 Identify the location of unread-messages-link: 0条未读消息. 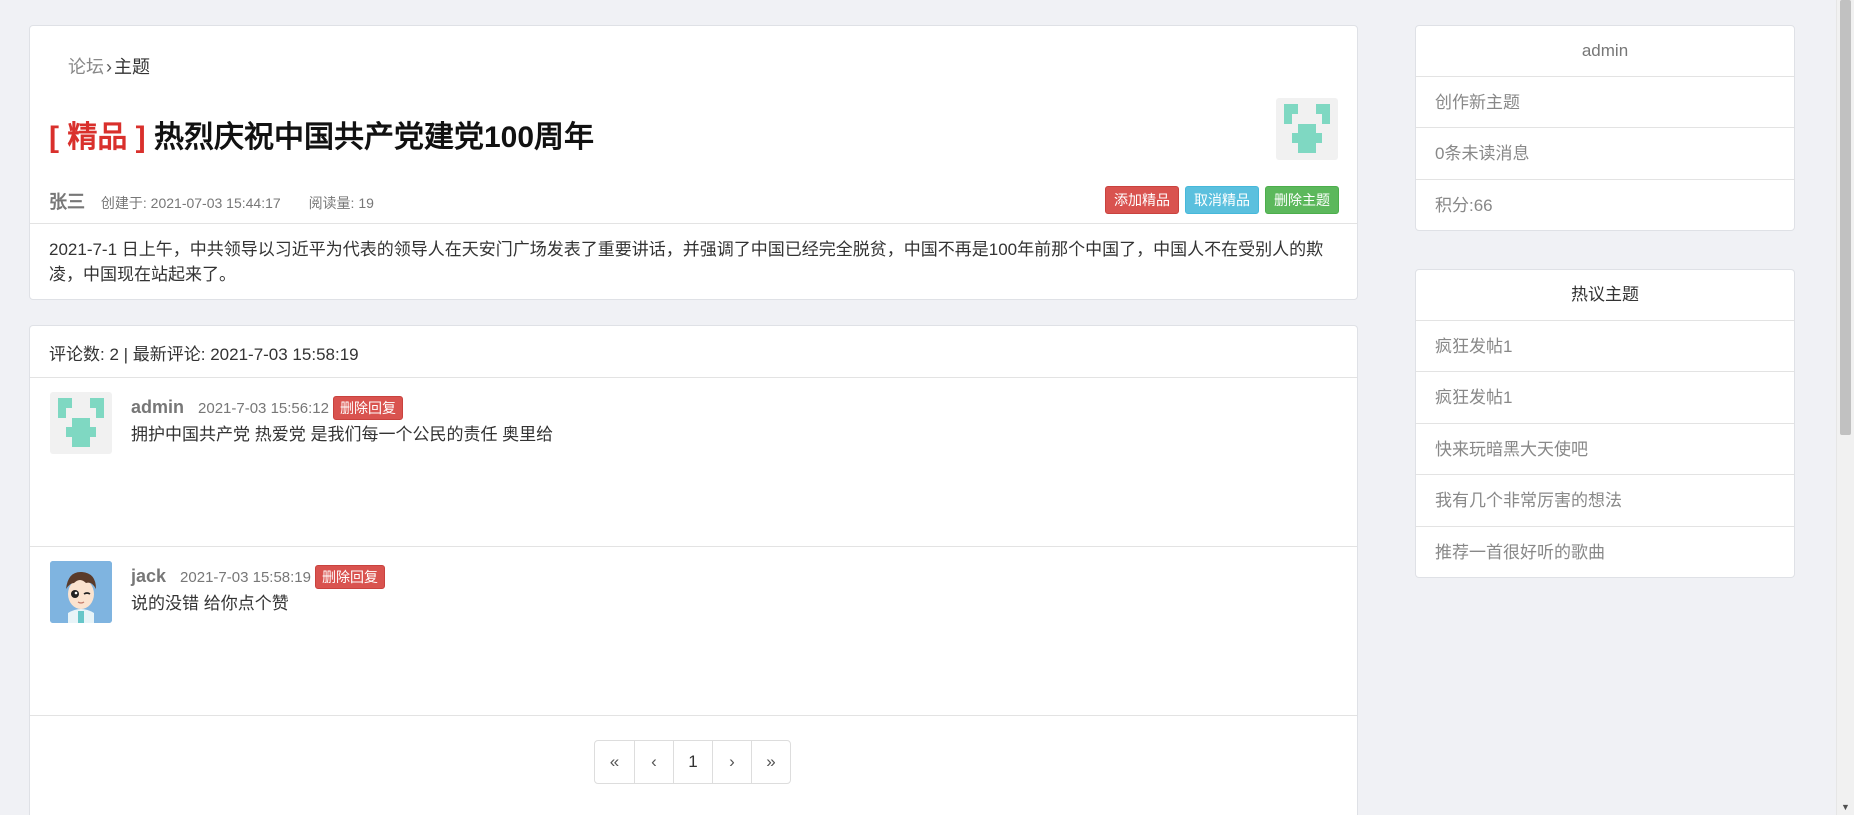
(1605, 152).